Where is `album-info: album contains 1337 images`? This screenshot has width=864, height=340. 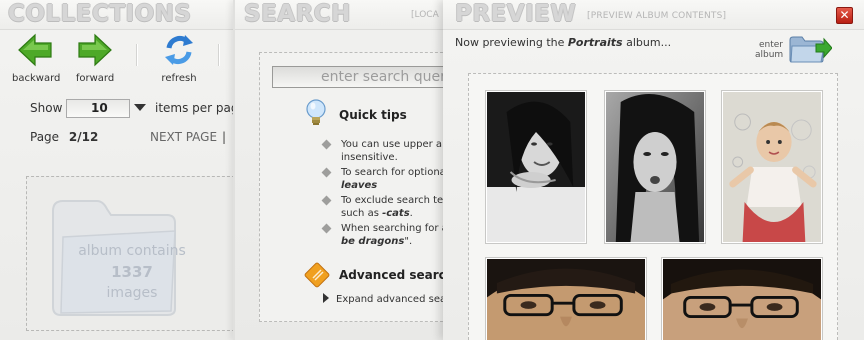 album-info: album contains 1337 images is located at coordinates (132, 272).